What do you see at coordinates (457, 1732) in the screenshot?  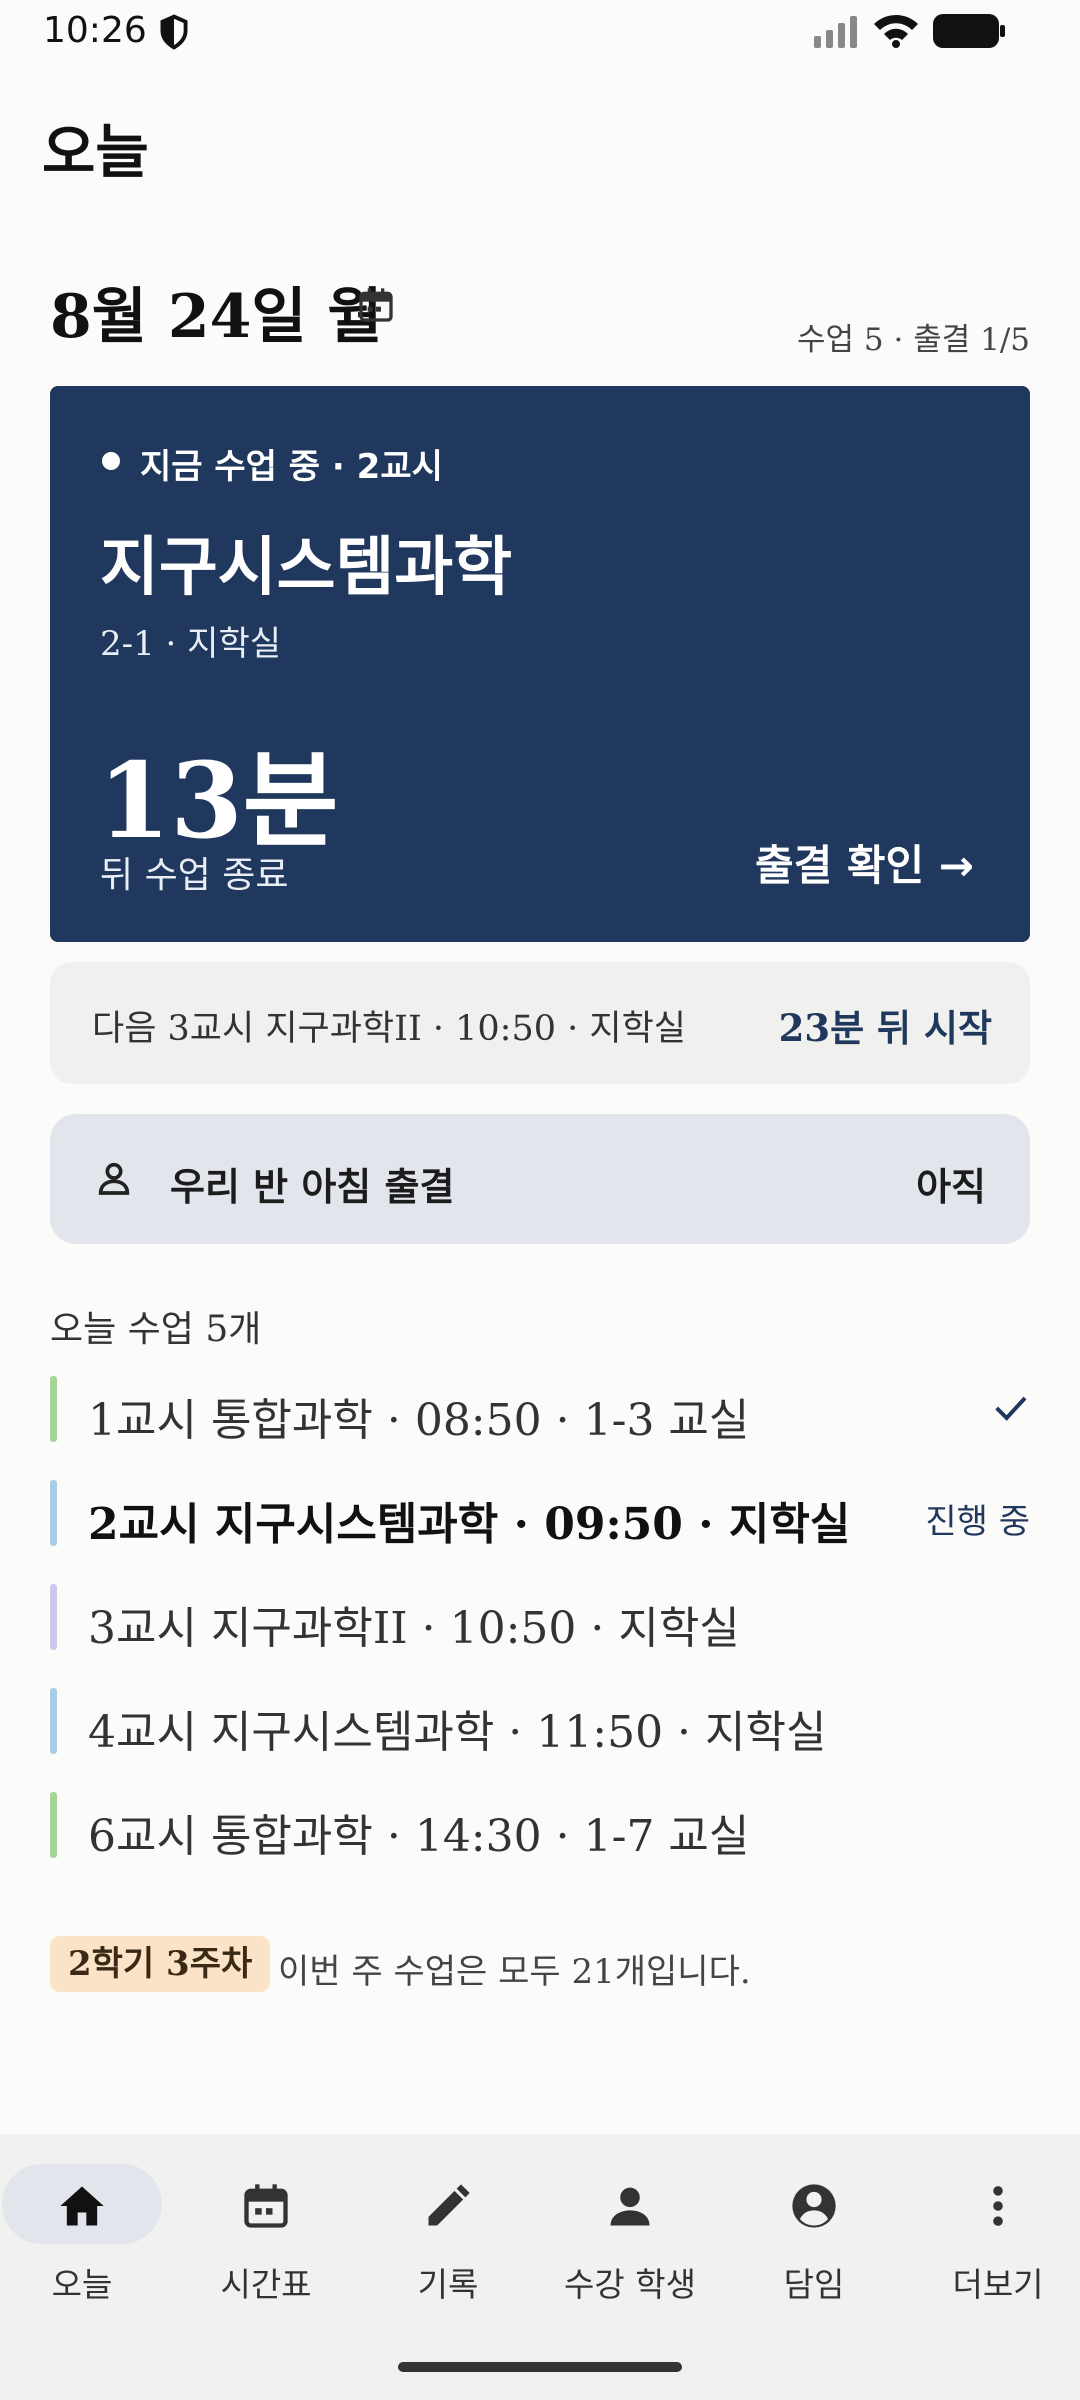 I see `period-text: 4교시 지구시스템과학 · 11:50 · 지학실` at bounding box center [457, 1732].